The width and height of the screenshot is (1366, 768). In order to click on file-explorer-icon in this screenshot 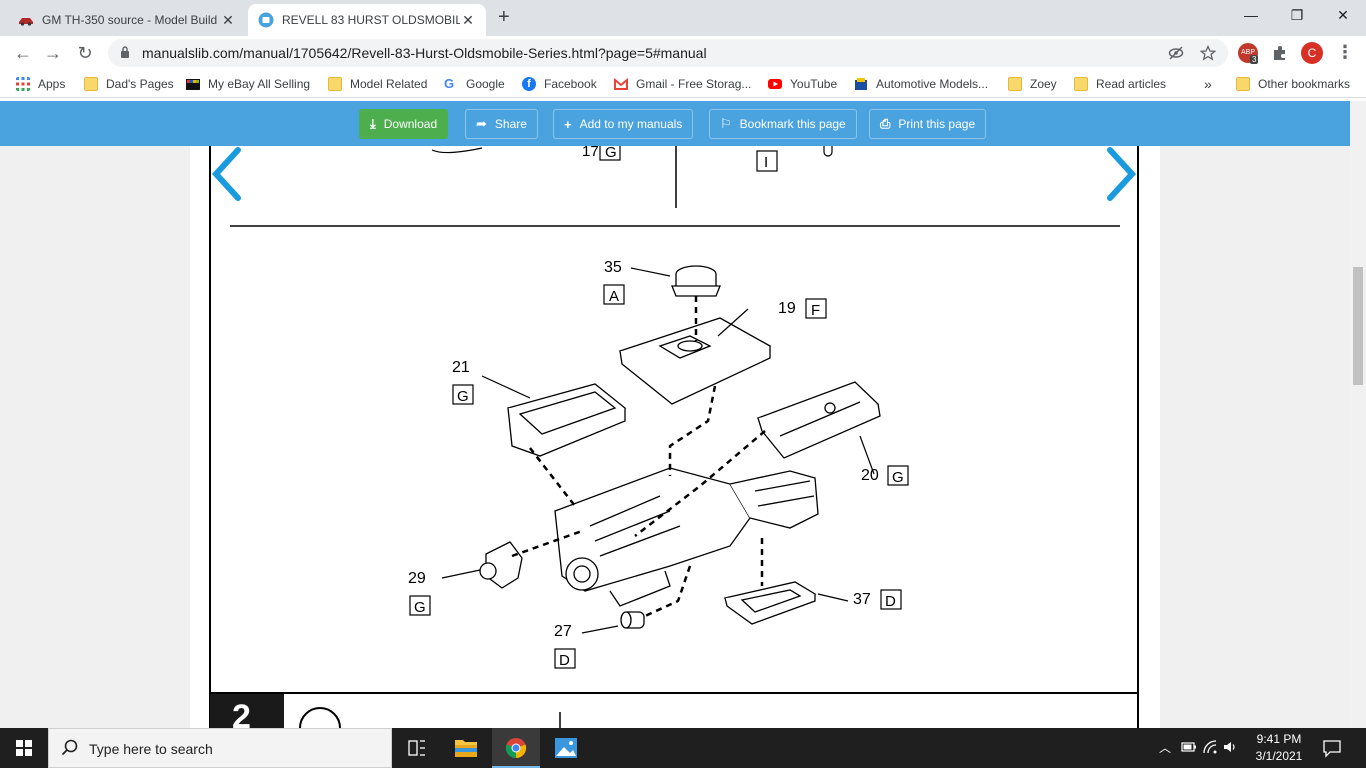, I will do `click(466, 748)`.